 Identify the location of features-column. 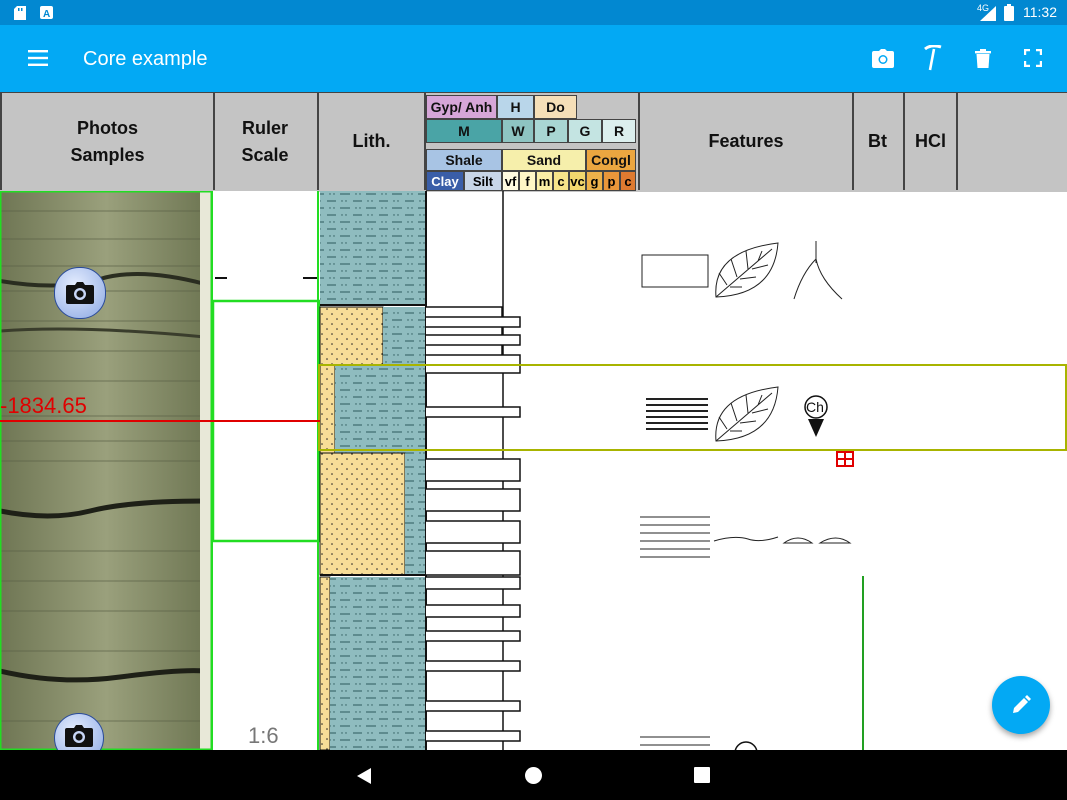
(746, 493).